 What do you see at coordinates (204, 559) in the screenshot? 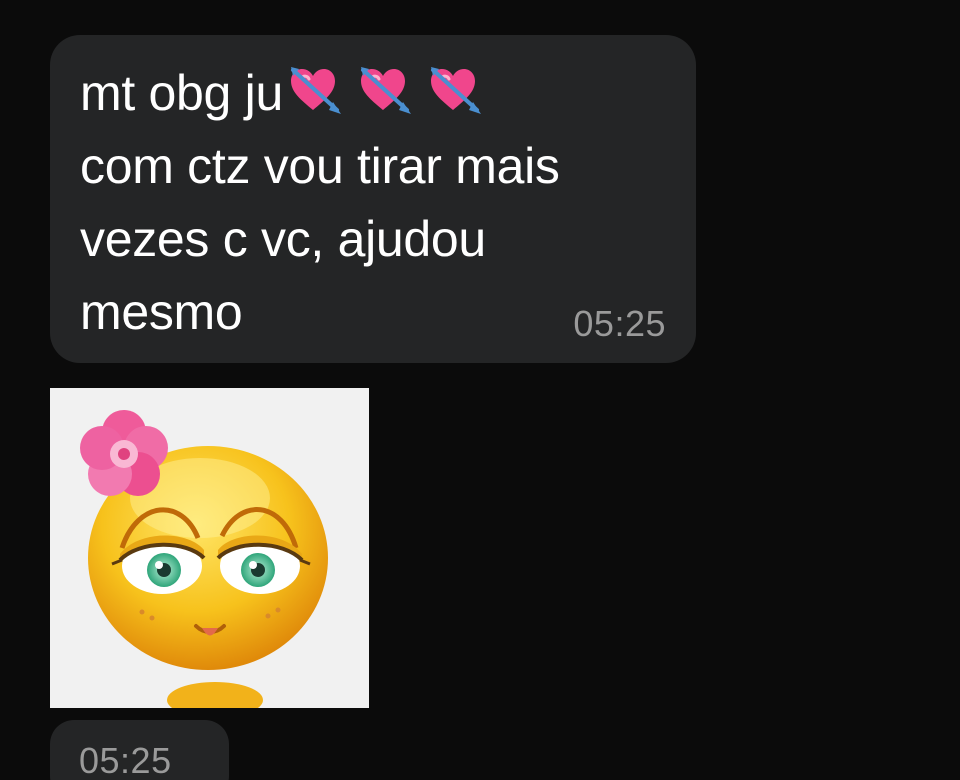
I see `smiling-emoji-with-pink-flower-sticker` at bounding box center [204, 559].